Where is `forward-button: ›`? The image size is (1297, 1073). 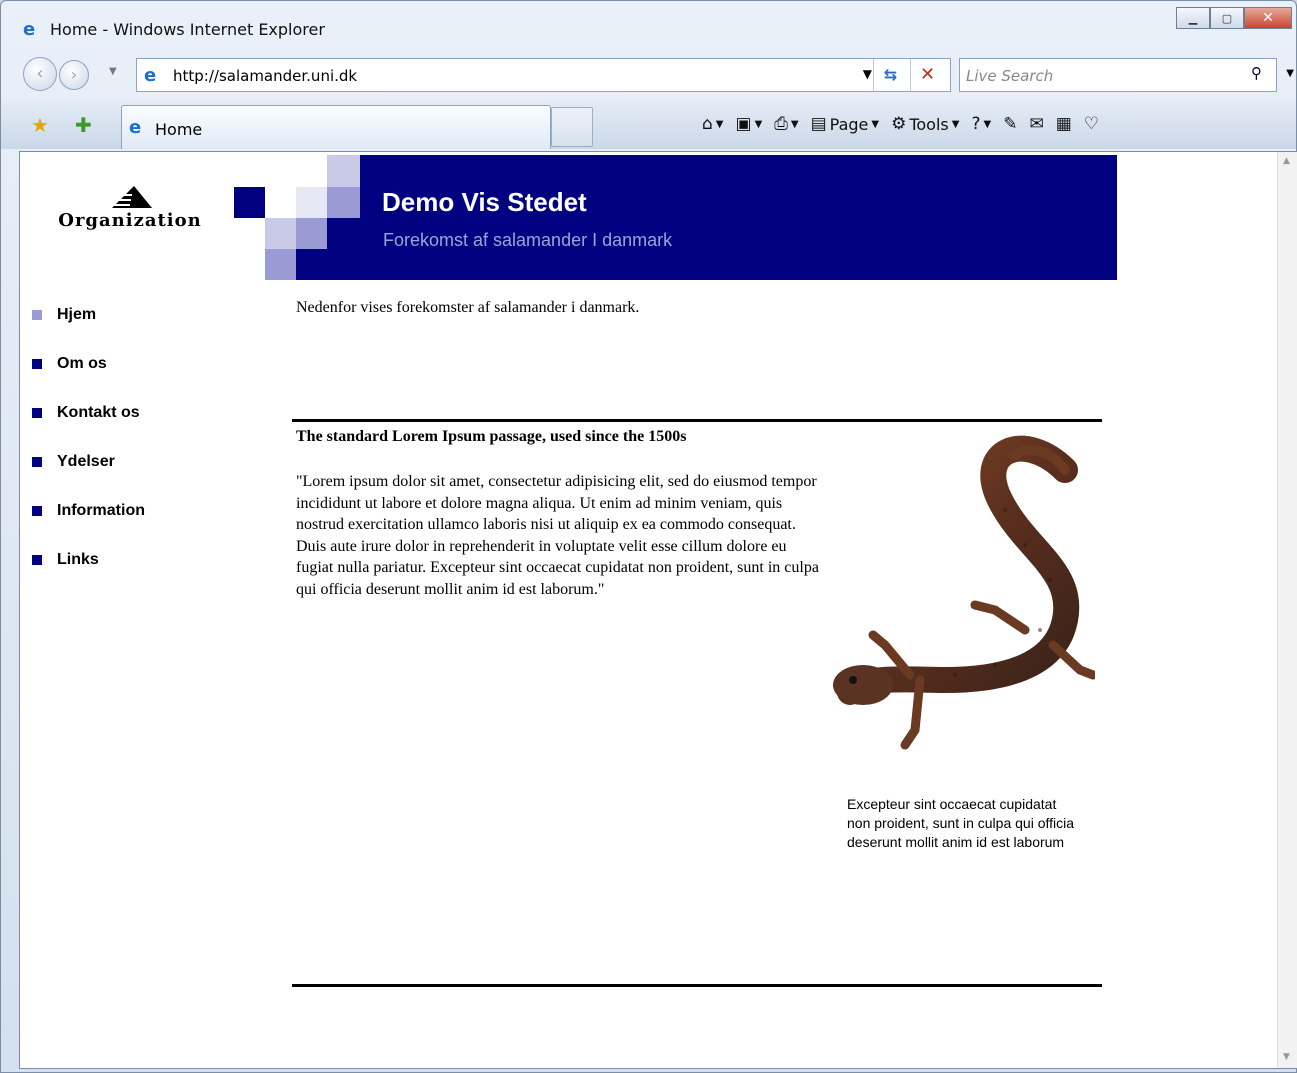
forward-button: › is located at coordinates (74, 75).